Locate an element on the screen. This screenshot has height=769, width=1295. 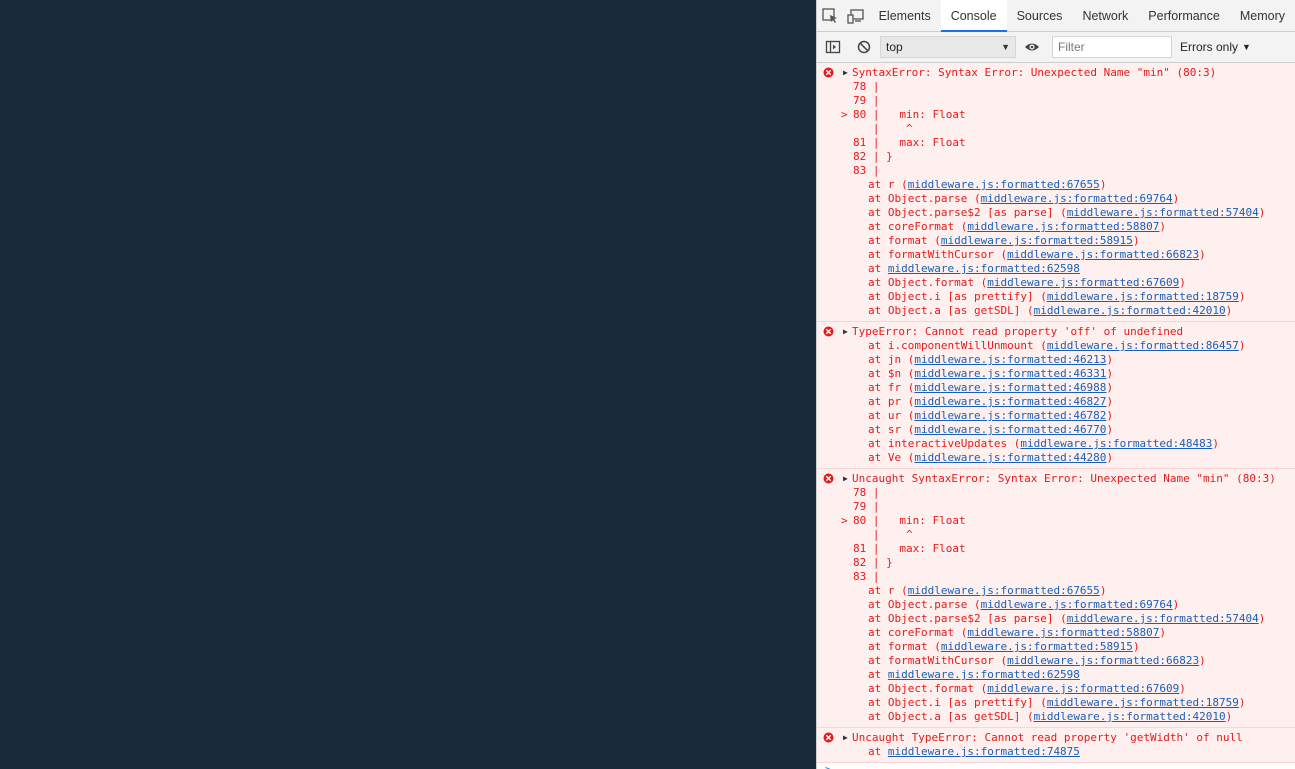
tab-network: Network is located at coordinates (1105, 15).